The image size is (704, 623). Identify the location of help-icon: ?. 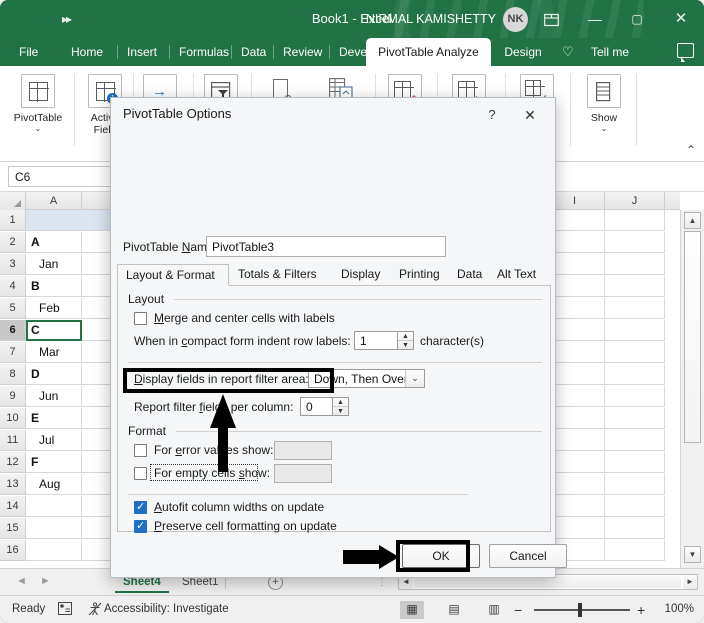
(492, 115).